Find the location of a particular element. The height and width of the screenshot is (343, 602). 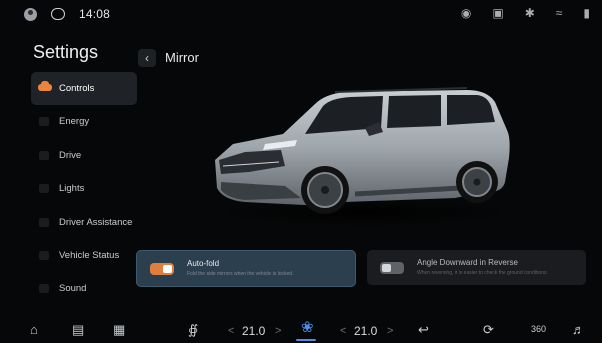

right-temp-down-arrow: < is located at coordinates (343, 331).